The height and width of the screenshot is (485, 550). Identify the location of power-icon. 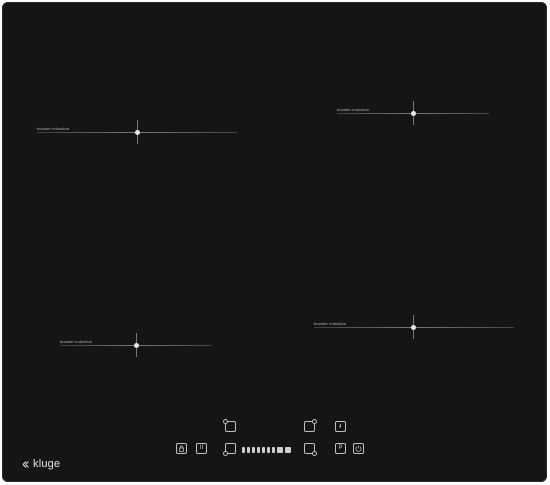
(358, 448).